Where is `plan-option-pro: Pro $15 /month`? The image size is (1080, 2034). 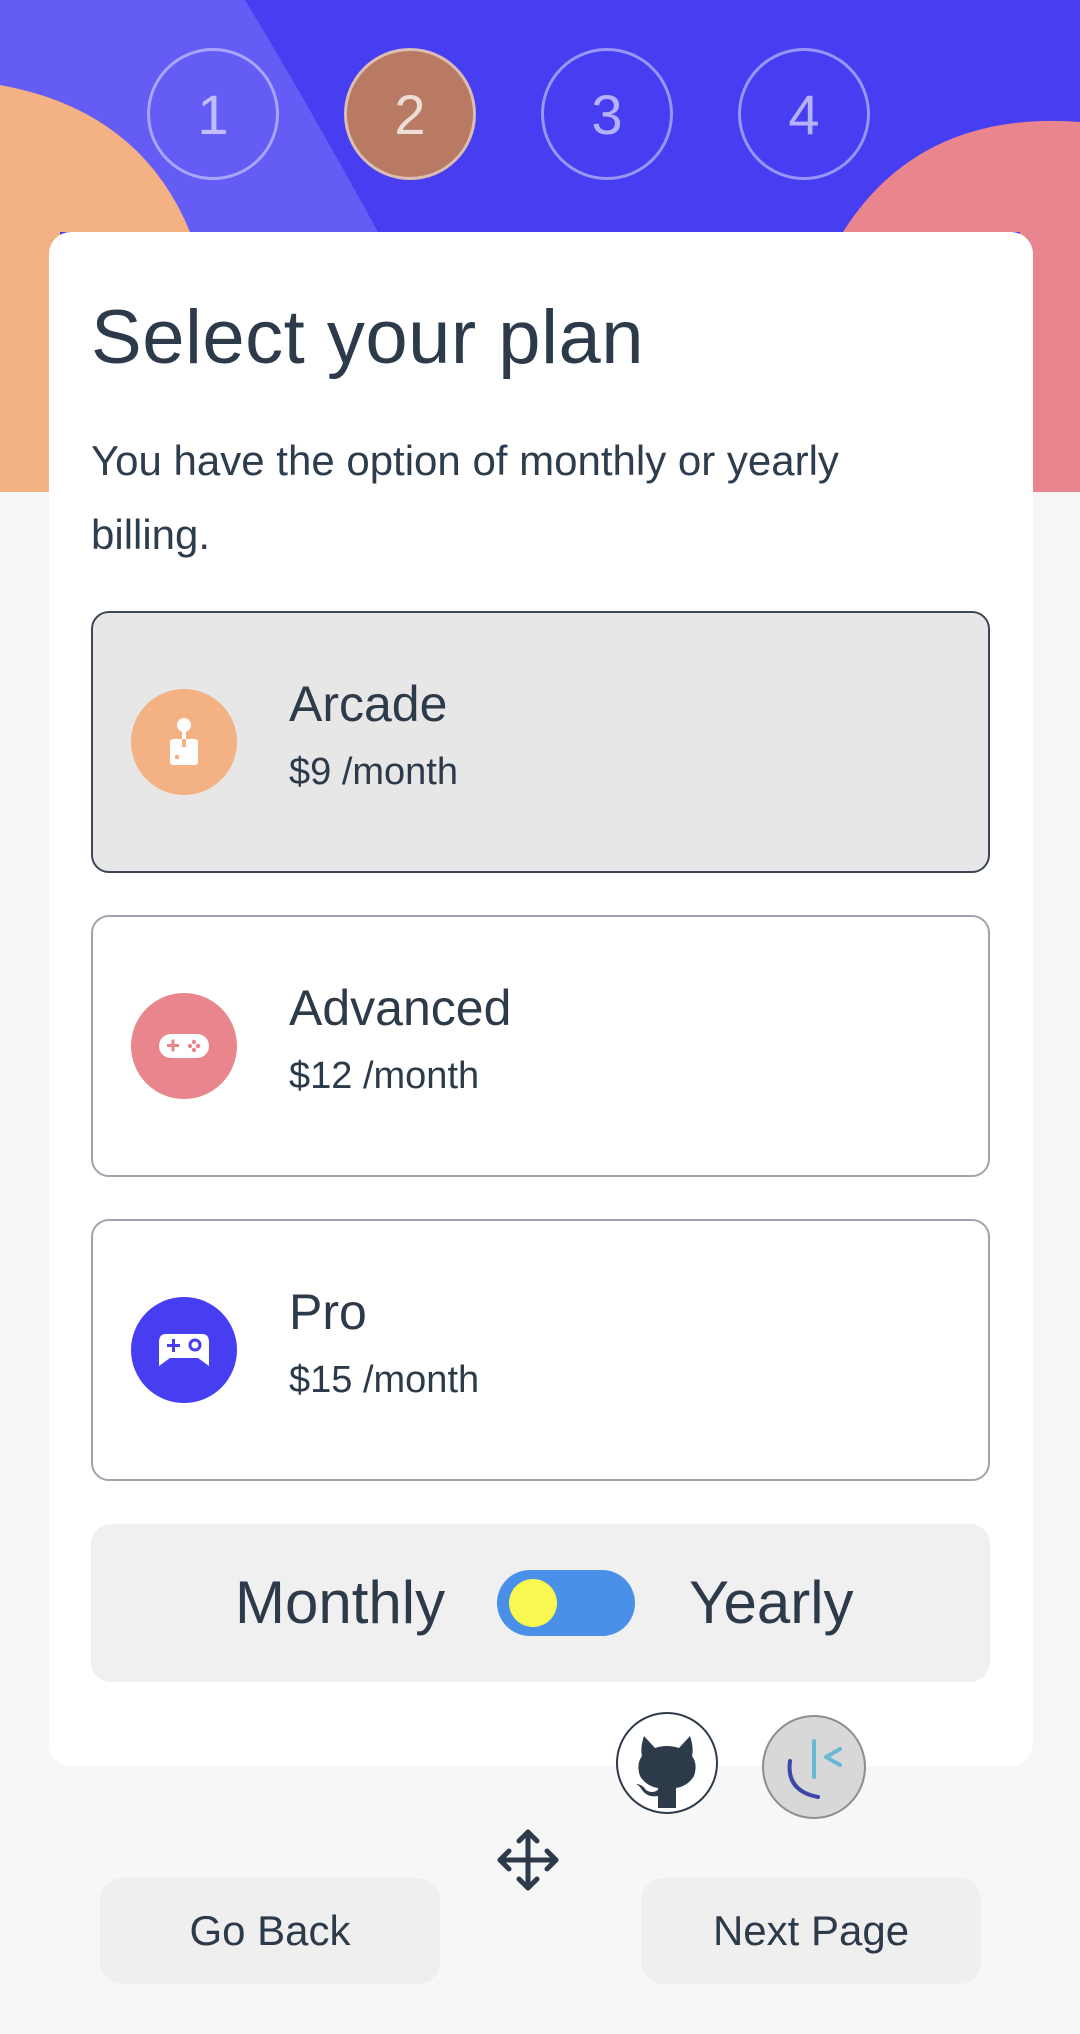
plan-option-pro: Pro $15 /month is located at coordinates (540, 1350).